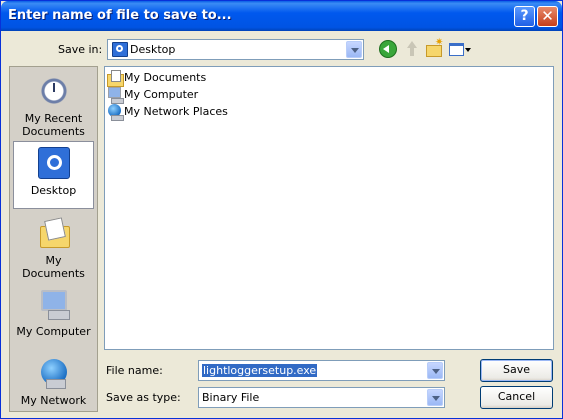  I want to click on place-my-computer: My Computer, so click(53, 316).